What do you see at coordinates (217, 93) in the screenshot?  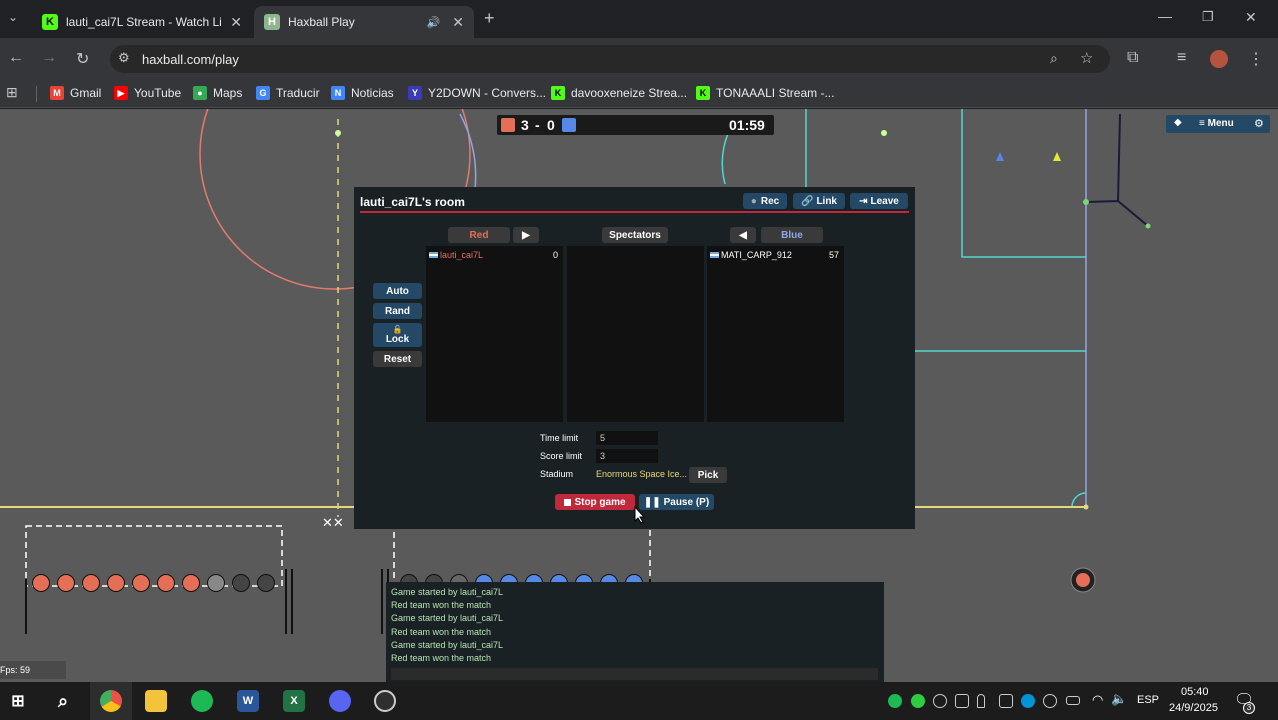 I see `bookmark-maps: ● Maps` at bounding box center [217, 93].